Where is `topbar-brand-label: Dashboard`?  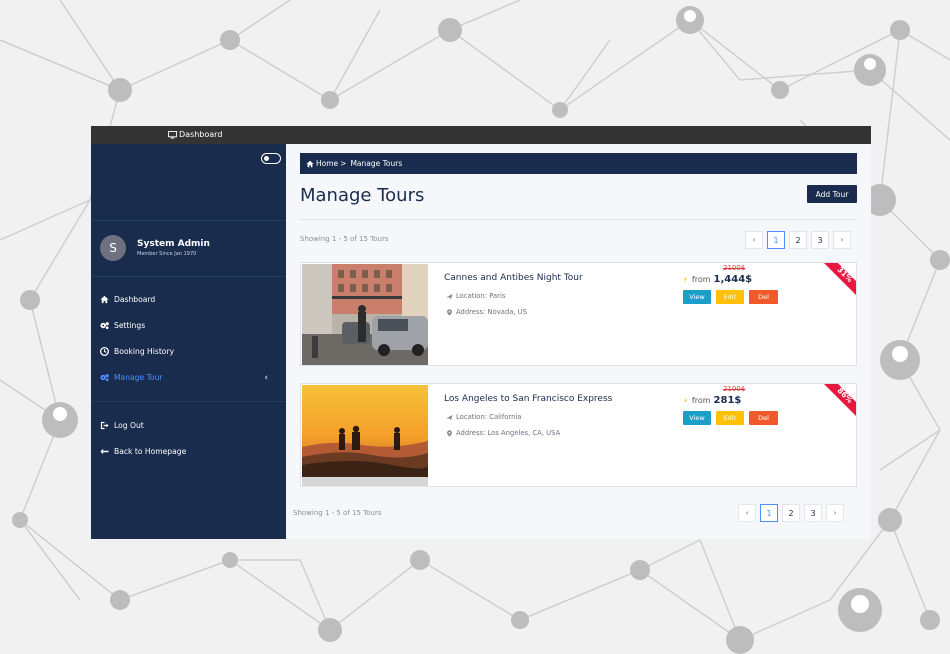 topbar-brand-label: Dashboard is located at coordinates (201, 134).